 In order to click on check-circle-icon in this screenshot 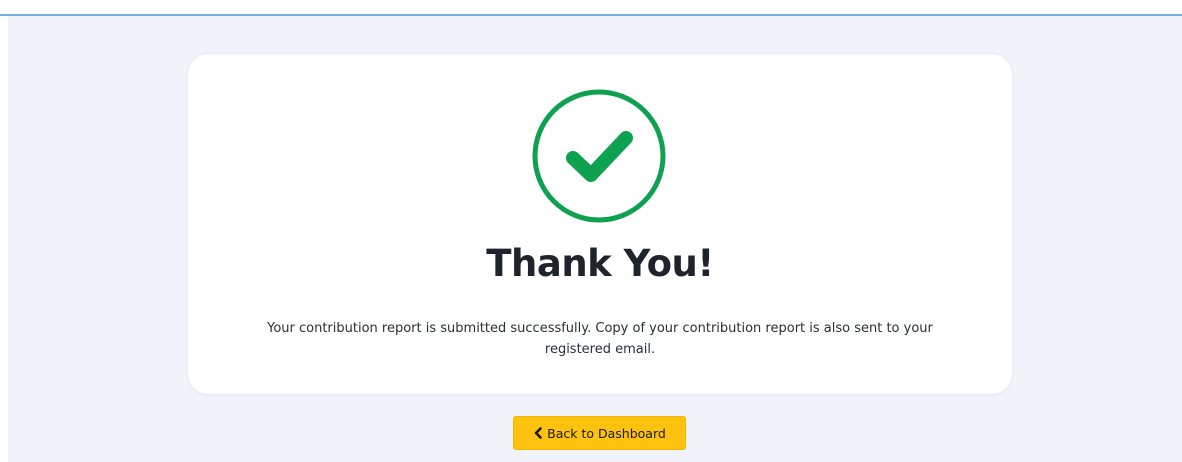, I will do `click(599, 156)`.